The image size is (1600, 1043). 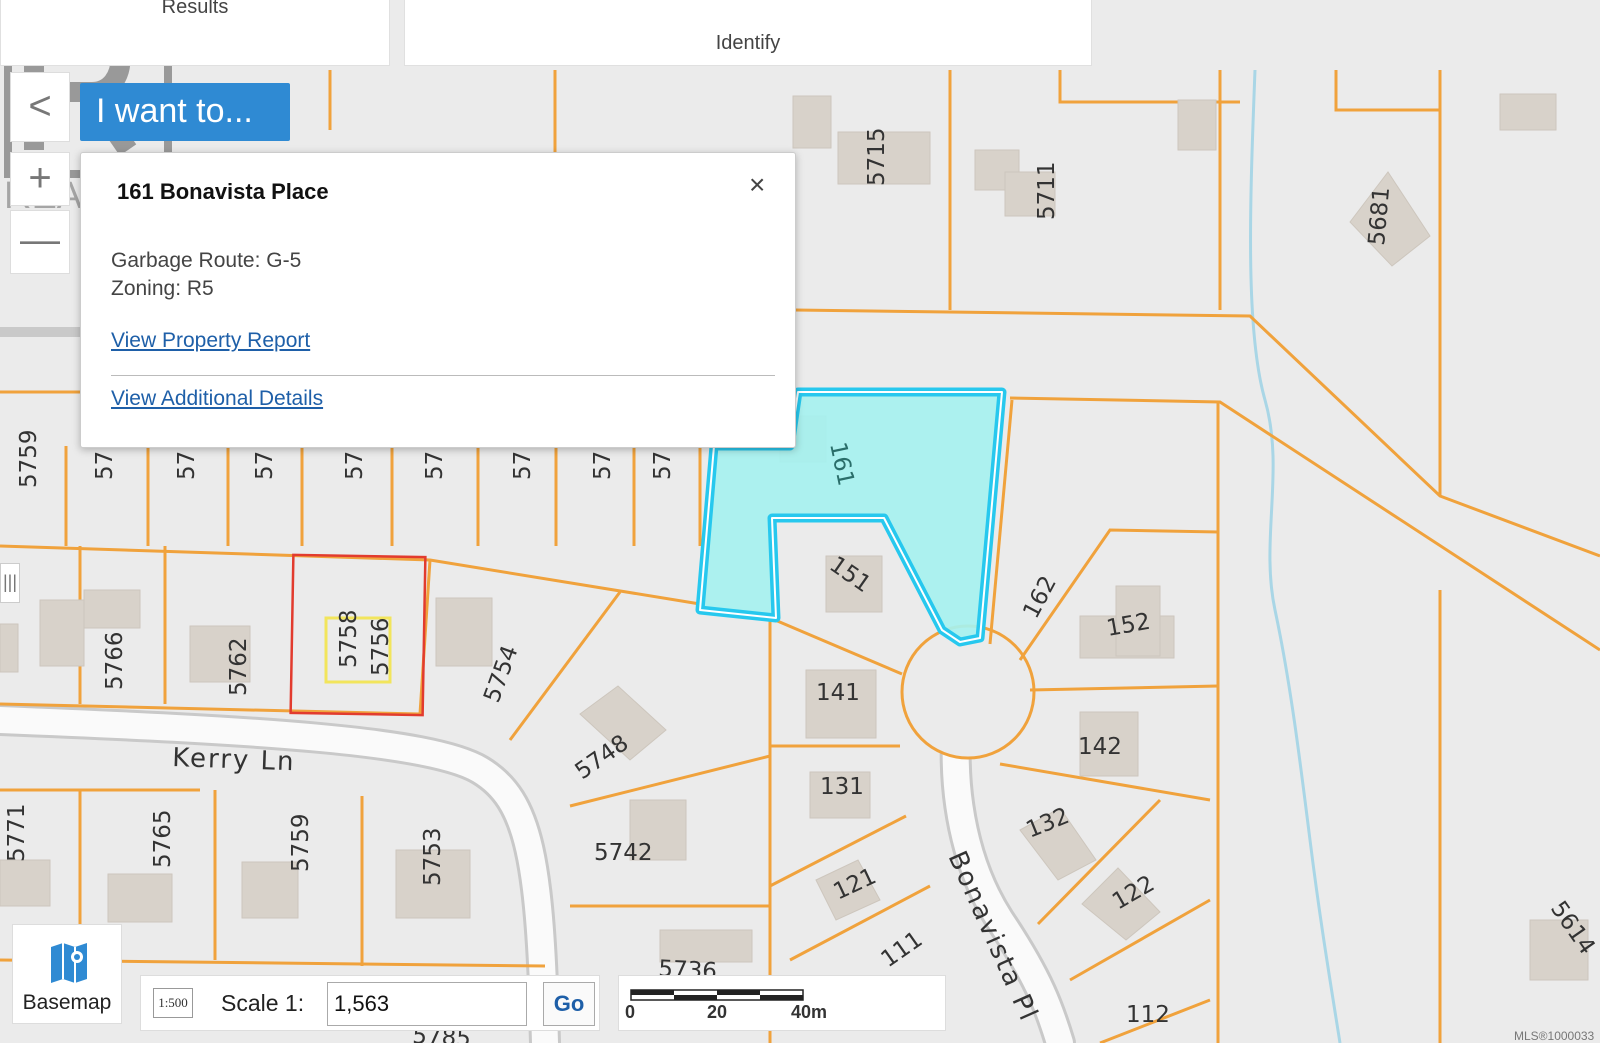 What do you see at coordinates (163, 838) in the screenshot?
I see `lot-number: 5765` at bounding box center [163, 838].